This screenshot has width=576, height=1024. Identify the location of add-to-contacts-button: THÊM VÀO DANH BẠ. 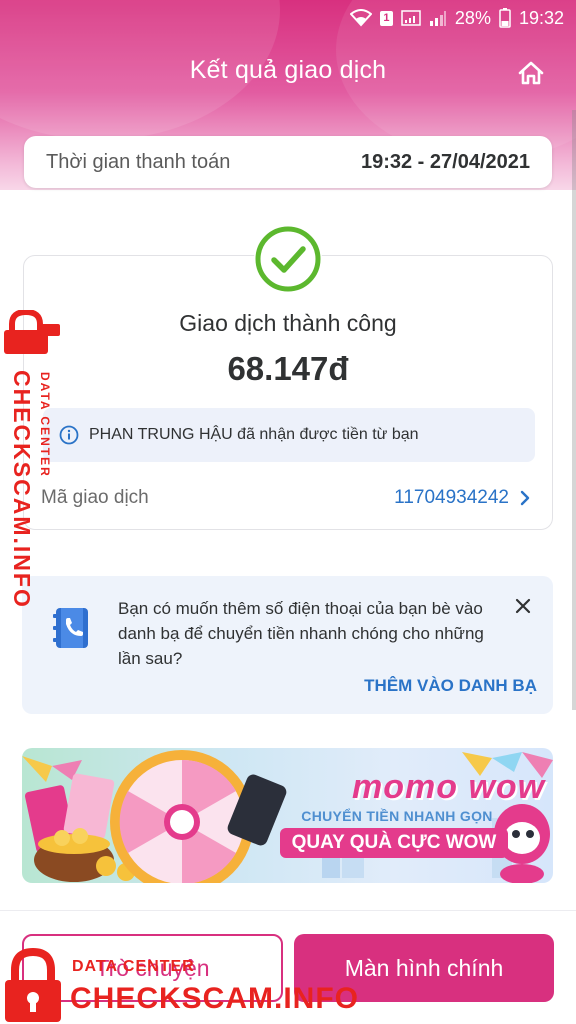
(450, 686).